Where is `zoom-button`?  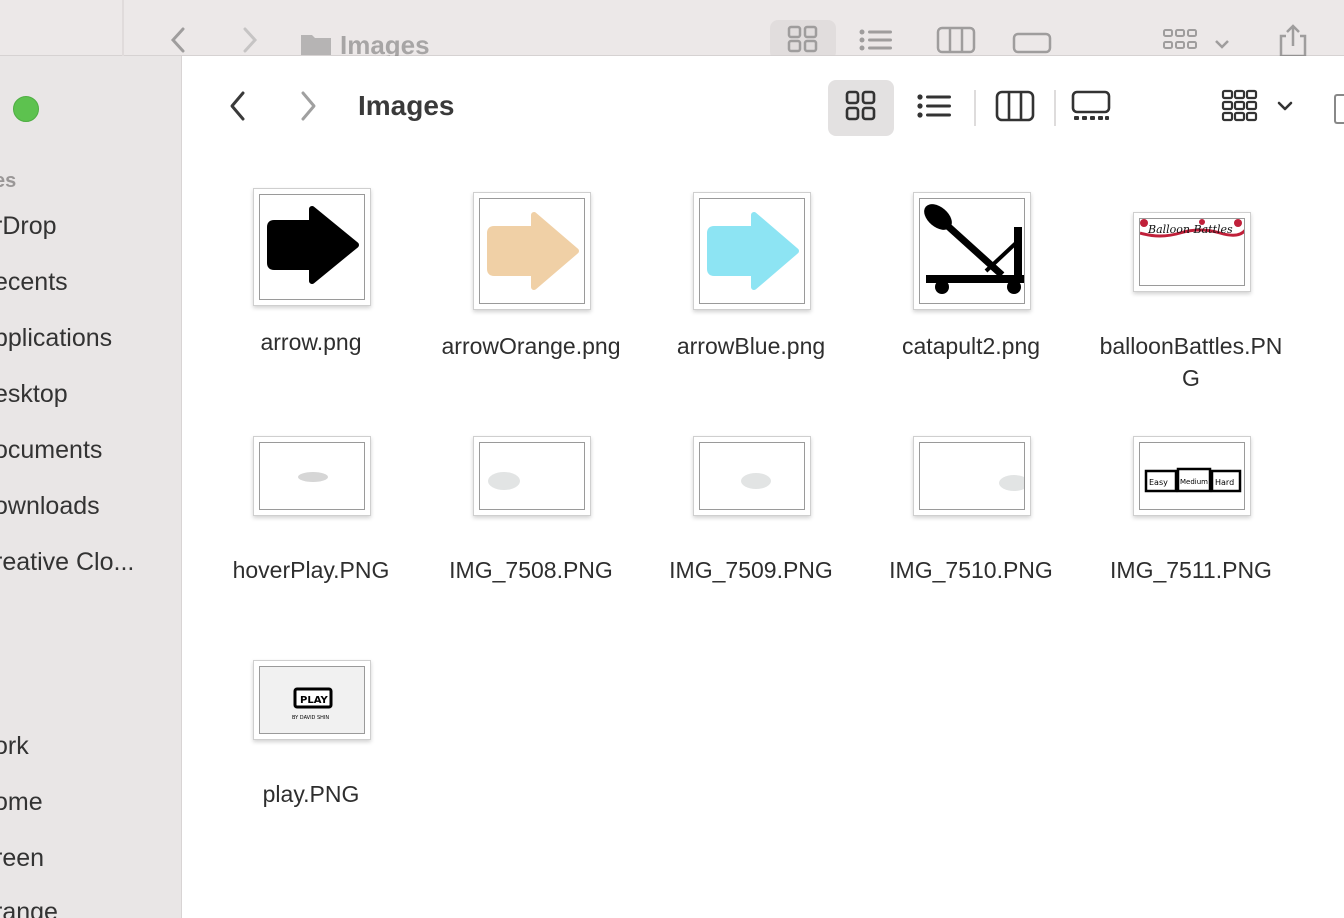
zoom-button is located at coordinates (26, 109).